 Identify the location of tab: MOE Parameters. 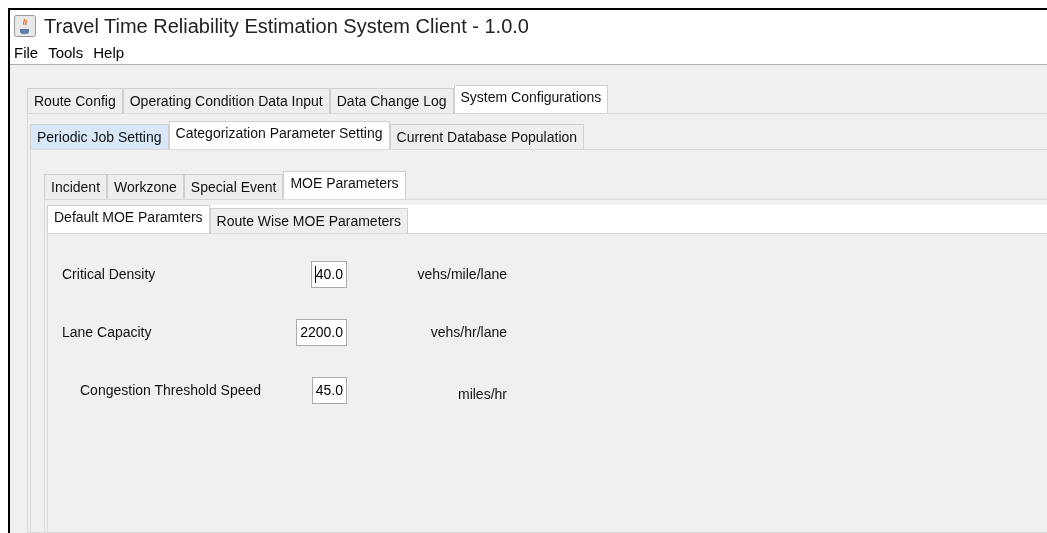
(344, 185).